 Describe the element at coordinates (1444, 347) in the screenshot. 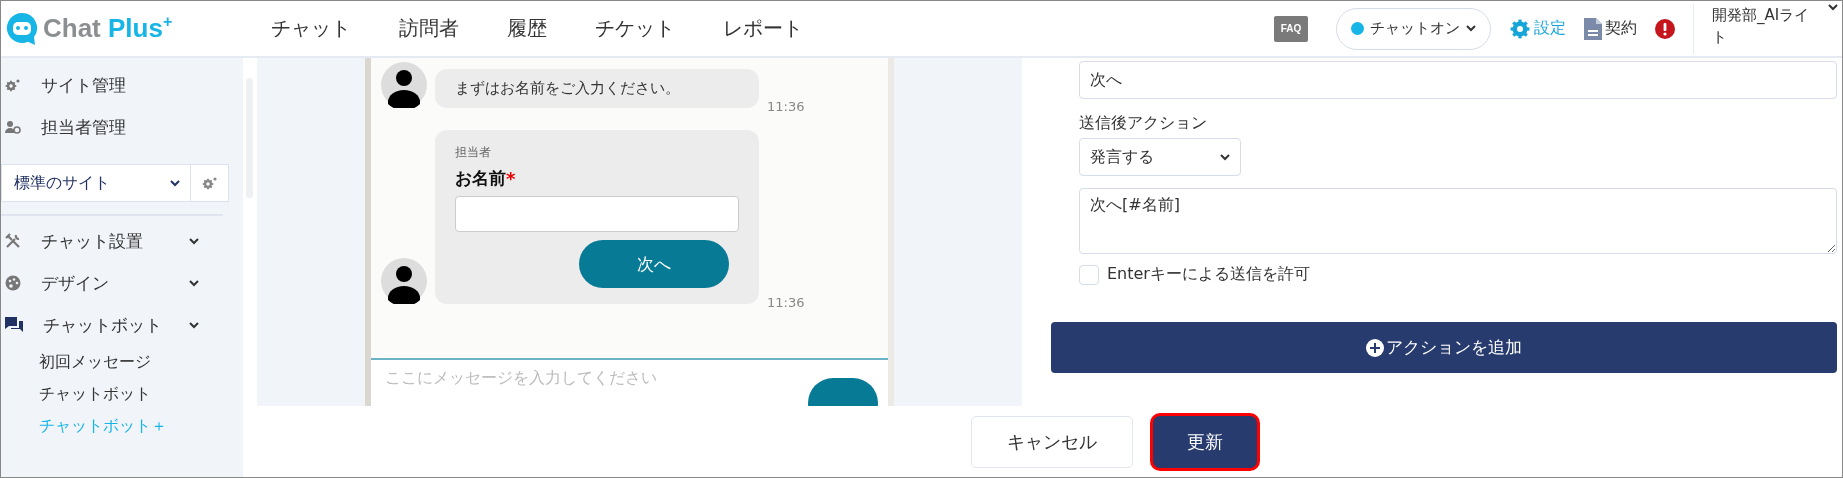

I see `add-action-button: アクションを追加` at that location.